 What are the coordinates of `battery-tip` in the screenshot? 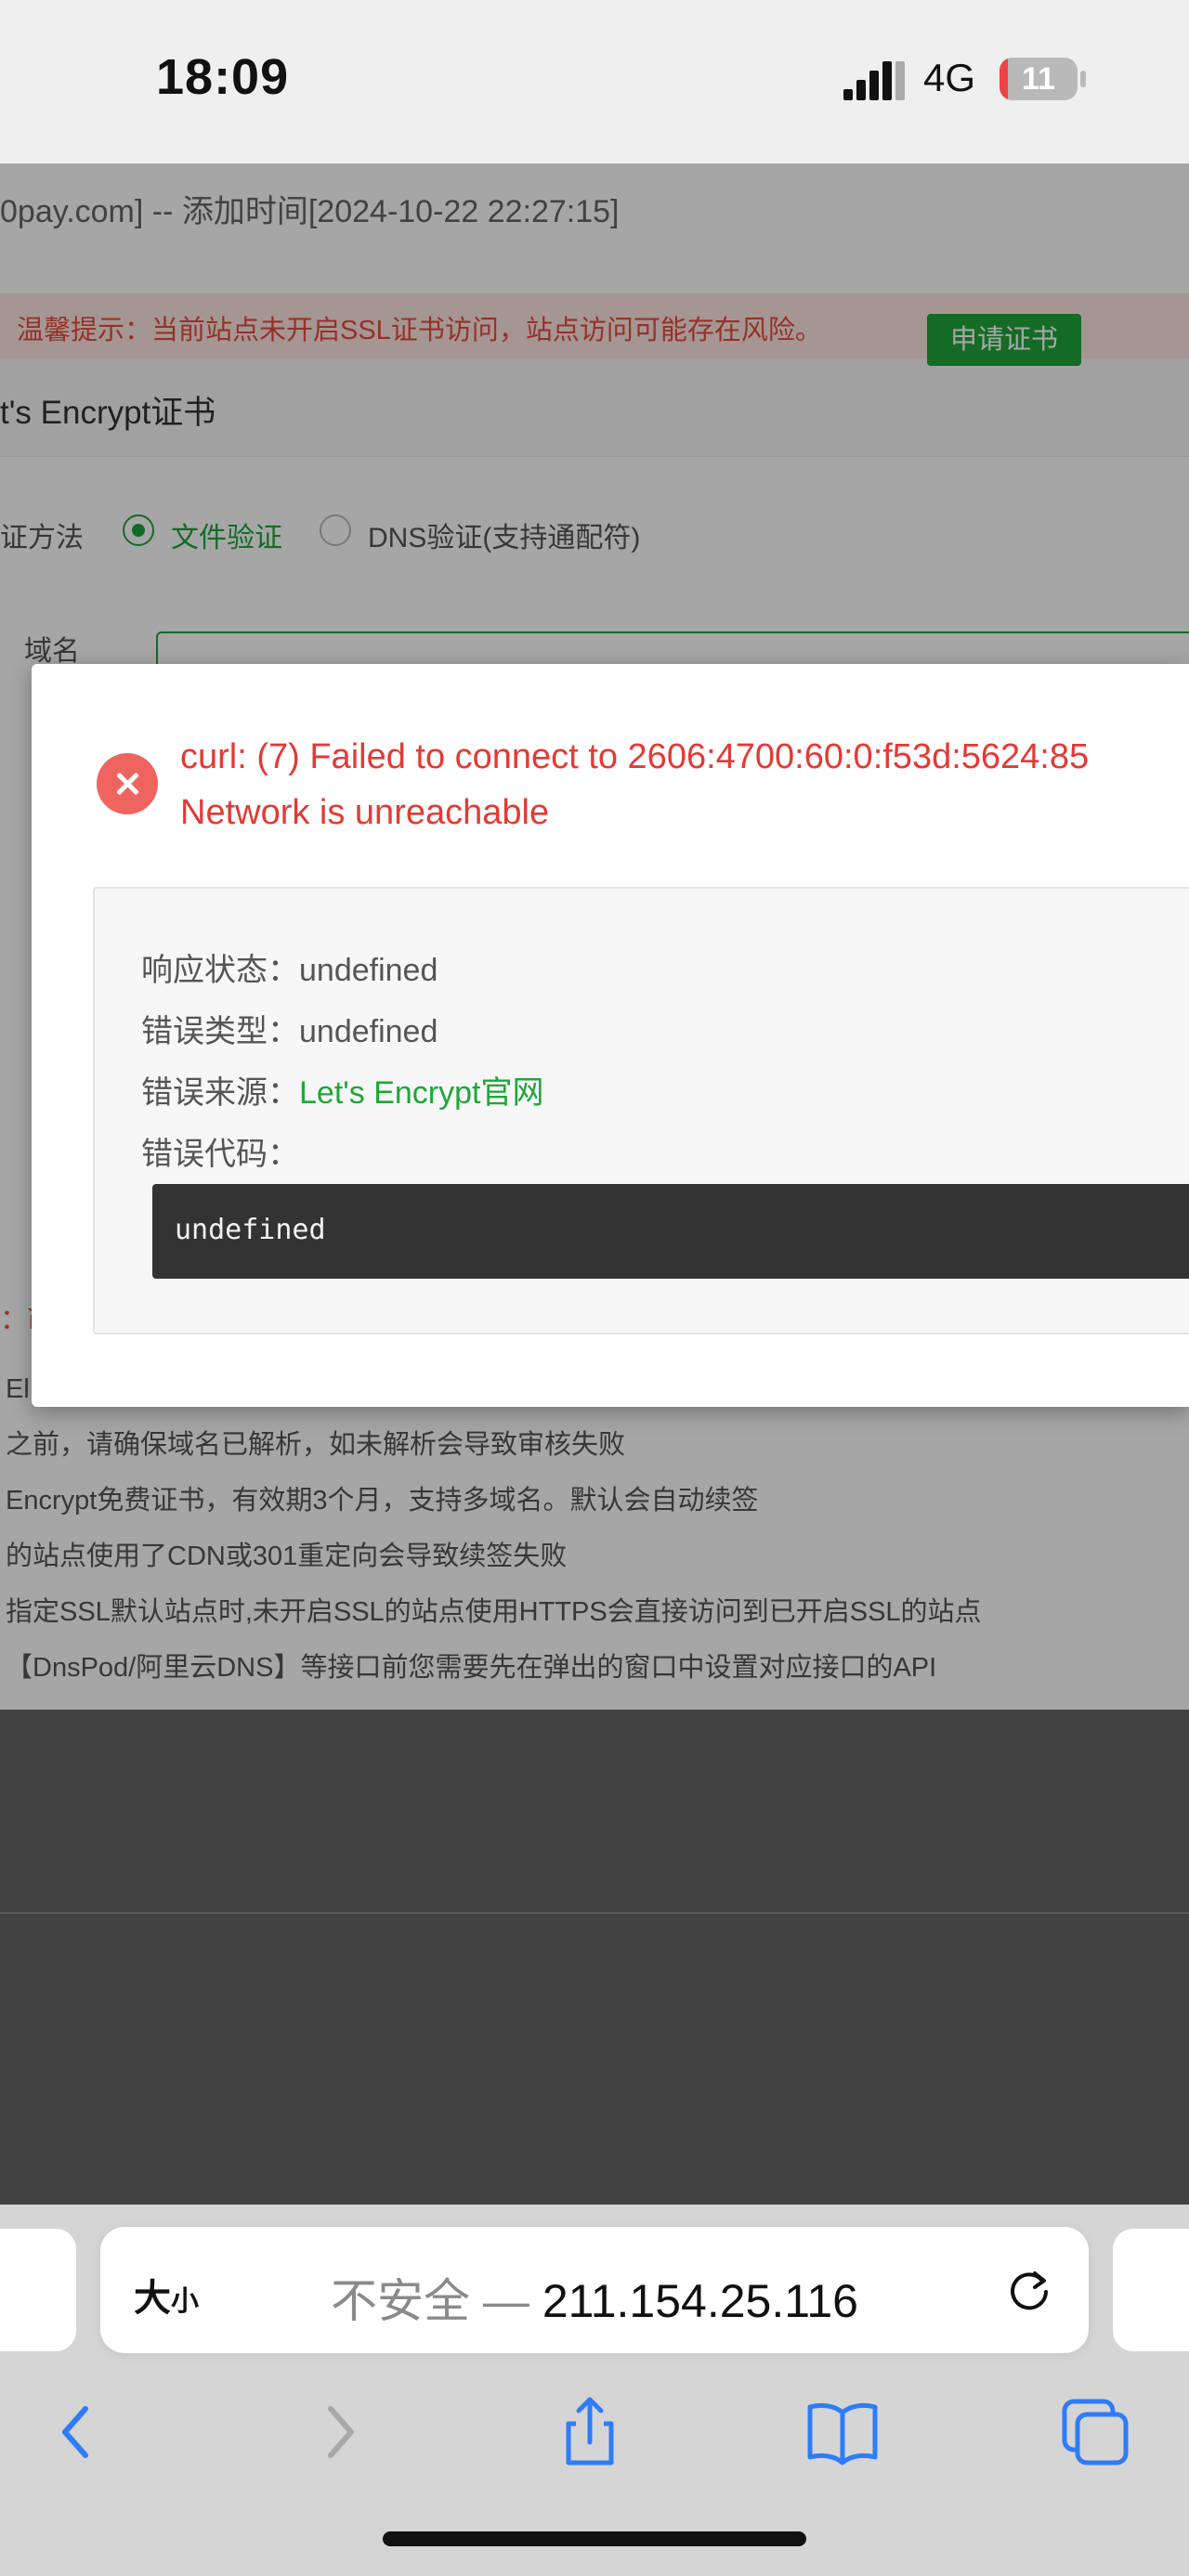 It's located at (1083, 79).